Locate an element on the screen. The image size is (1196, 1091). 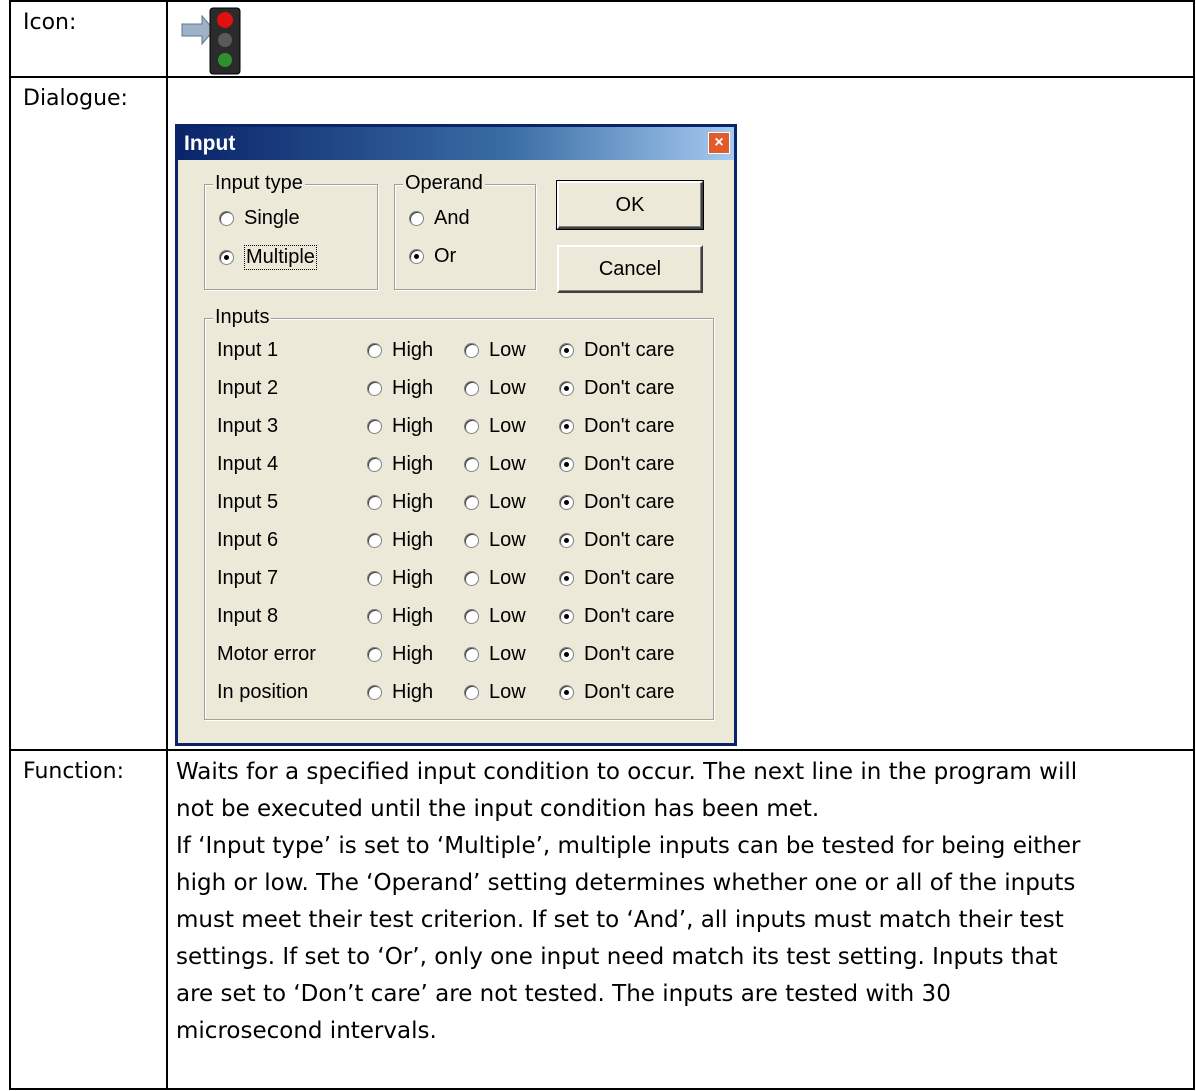
input-9-high-radio: High is located at coordinates (400, 654).